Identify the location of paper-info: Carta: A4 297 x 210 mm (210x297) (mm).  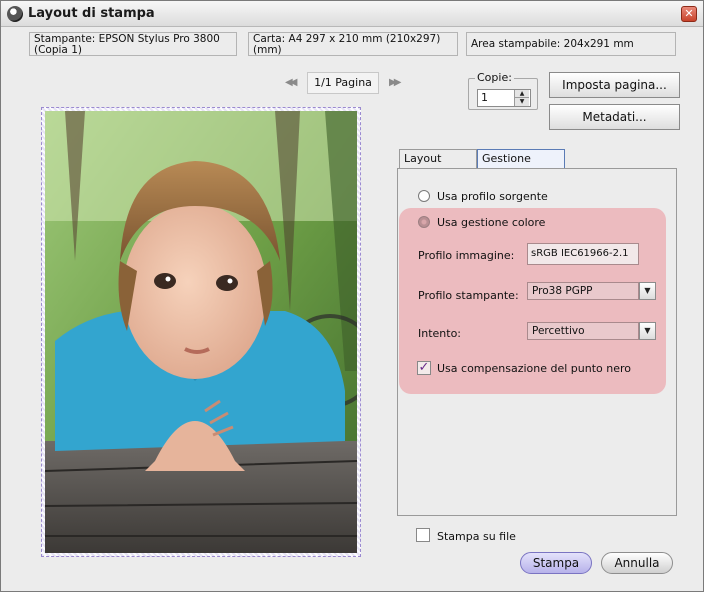
(353, 44).